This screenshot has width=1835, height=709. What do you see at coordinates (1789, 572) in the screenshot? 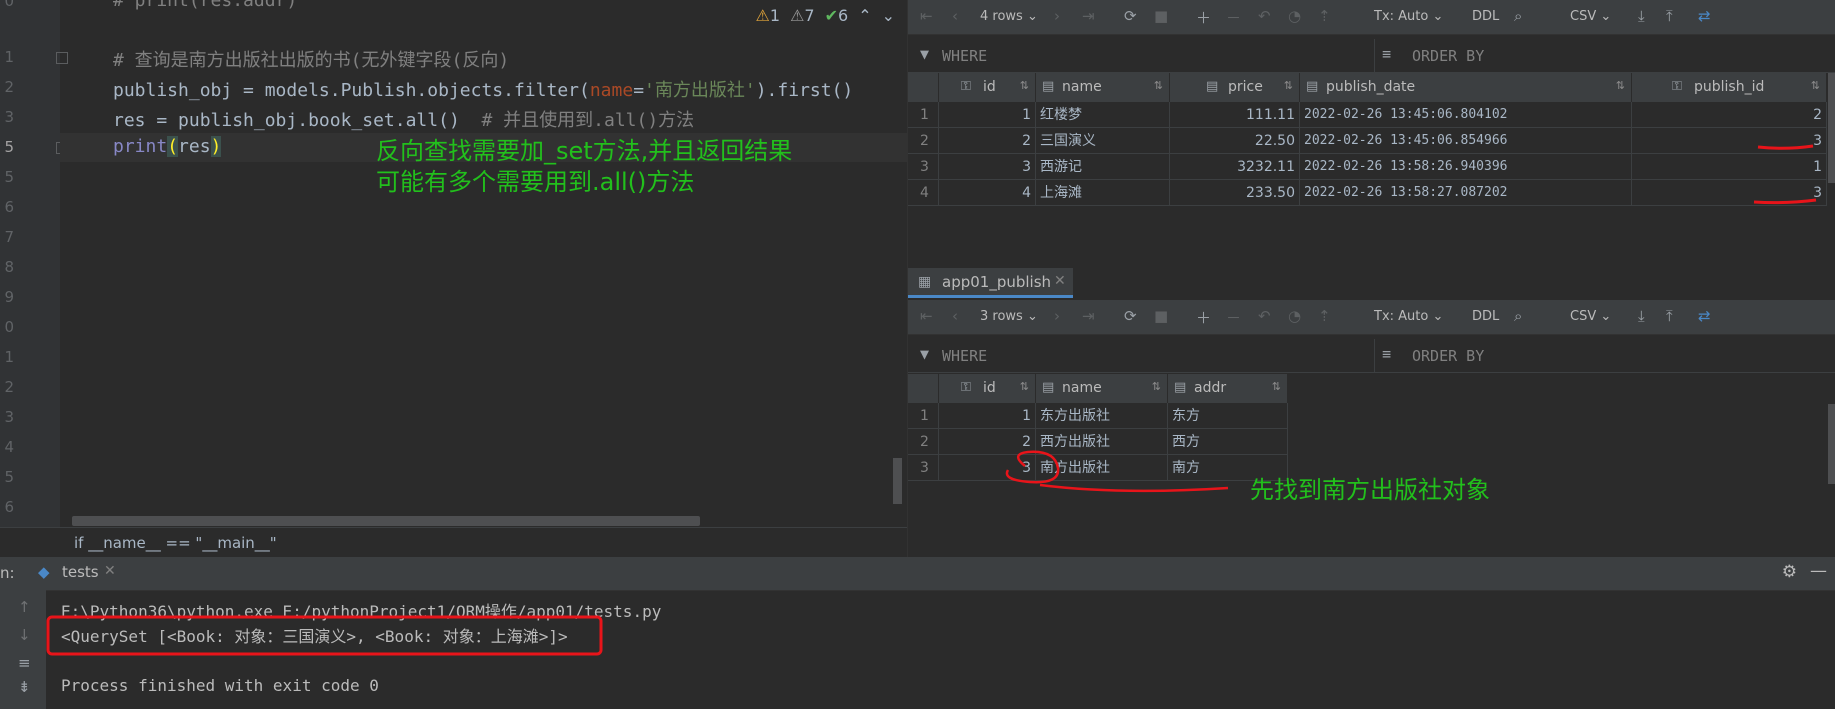
I see `gear-icon: ⚙` at bounding box center [1789, 572].